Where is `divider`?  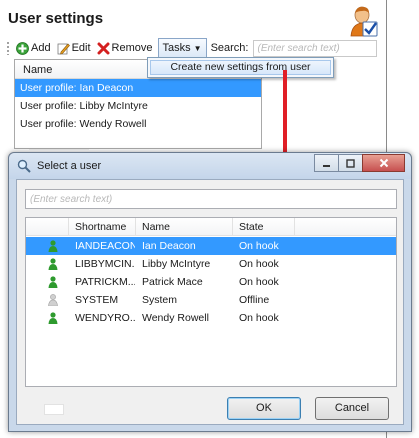
divider is located at coordinates (59, 149).